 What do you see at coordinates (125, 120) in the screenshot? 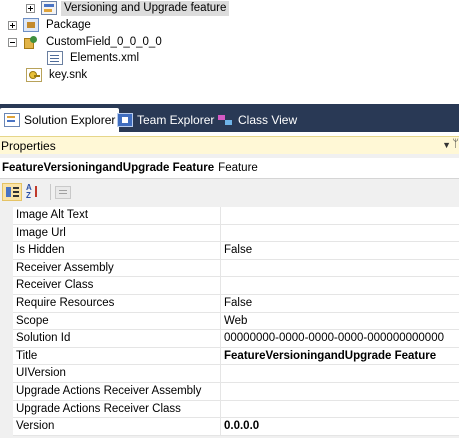
I see `team-explorer-icon` at bounding box center [125, 120].